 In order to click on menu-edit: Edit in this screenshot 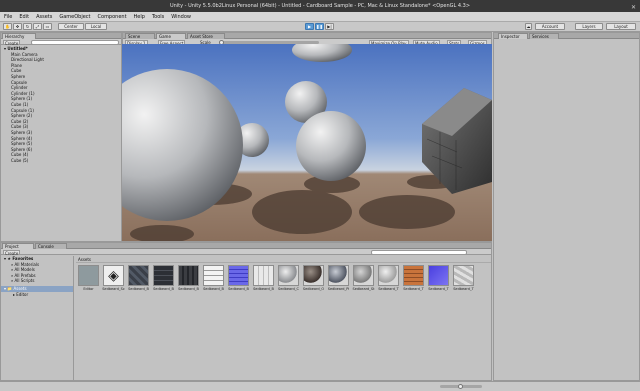, I will do `click(24, 17)`.